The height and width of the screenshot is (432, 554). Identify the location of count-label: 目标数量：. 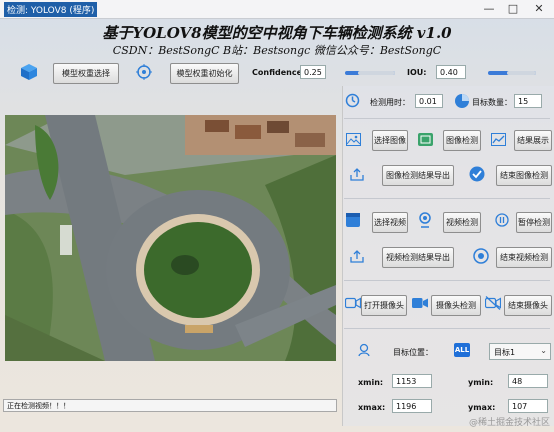
(492, 102).